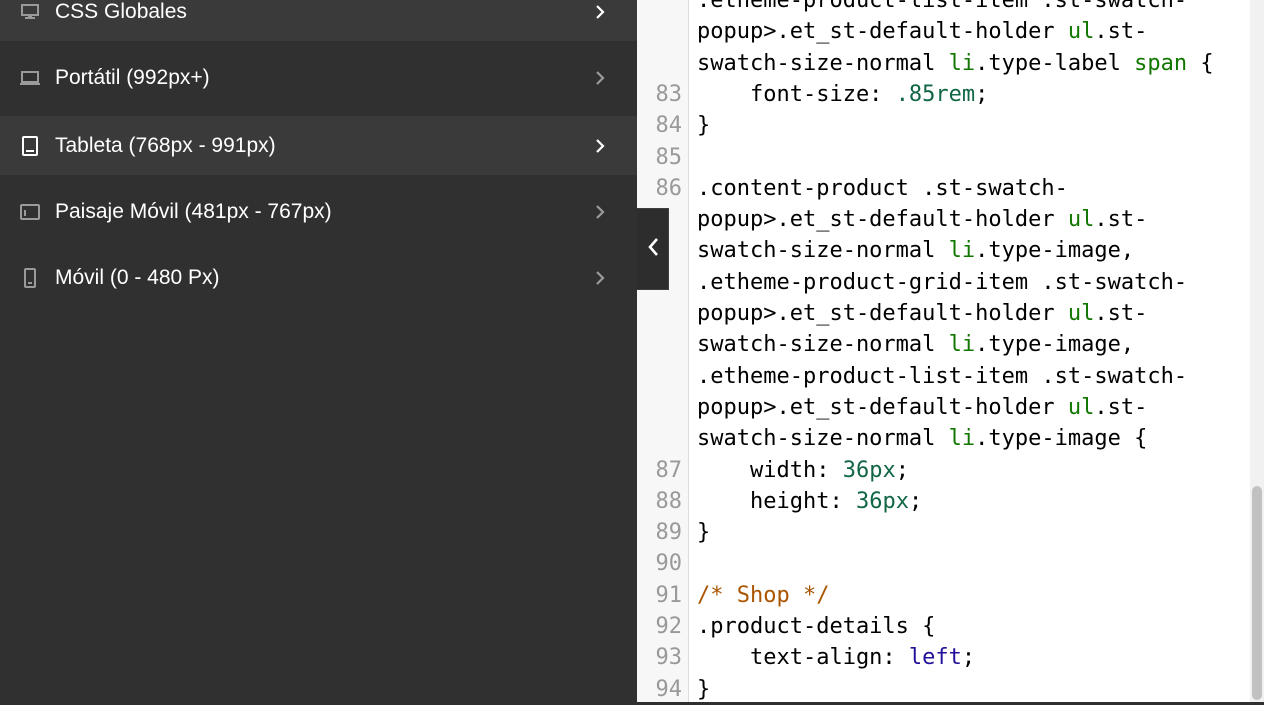  Describe the element at coordinates (1055, 63) in the screenshot. I see `code-token: .type-label` at that location.